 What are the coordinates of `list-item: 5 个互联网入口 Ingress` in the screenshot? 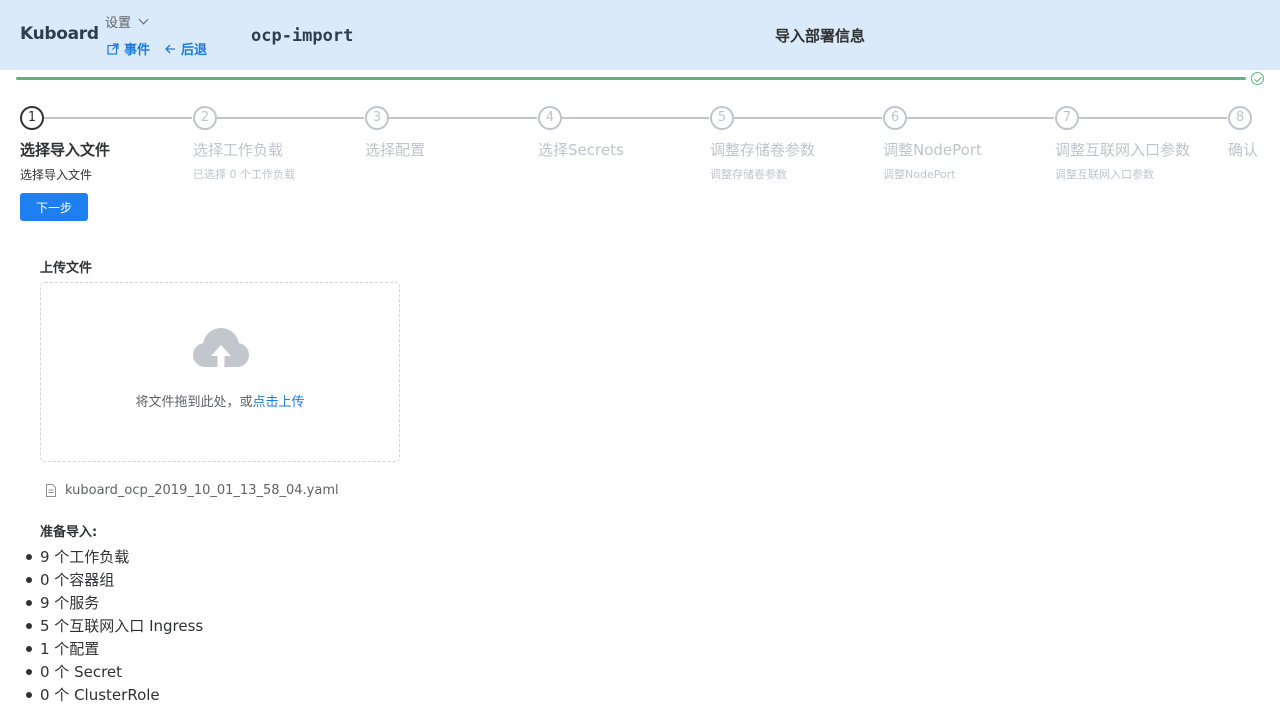 It's located at (113, 626).